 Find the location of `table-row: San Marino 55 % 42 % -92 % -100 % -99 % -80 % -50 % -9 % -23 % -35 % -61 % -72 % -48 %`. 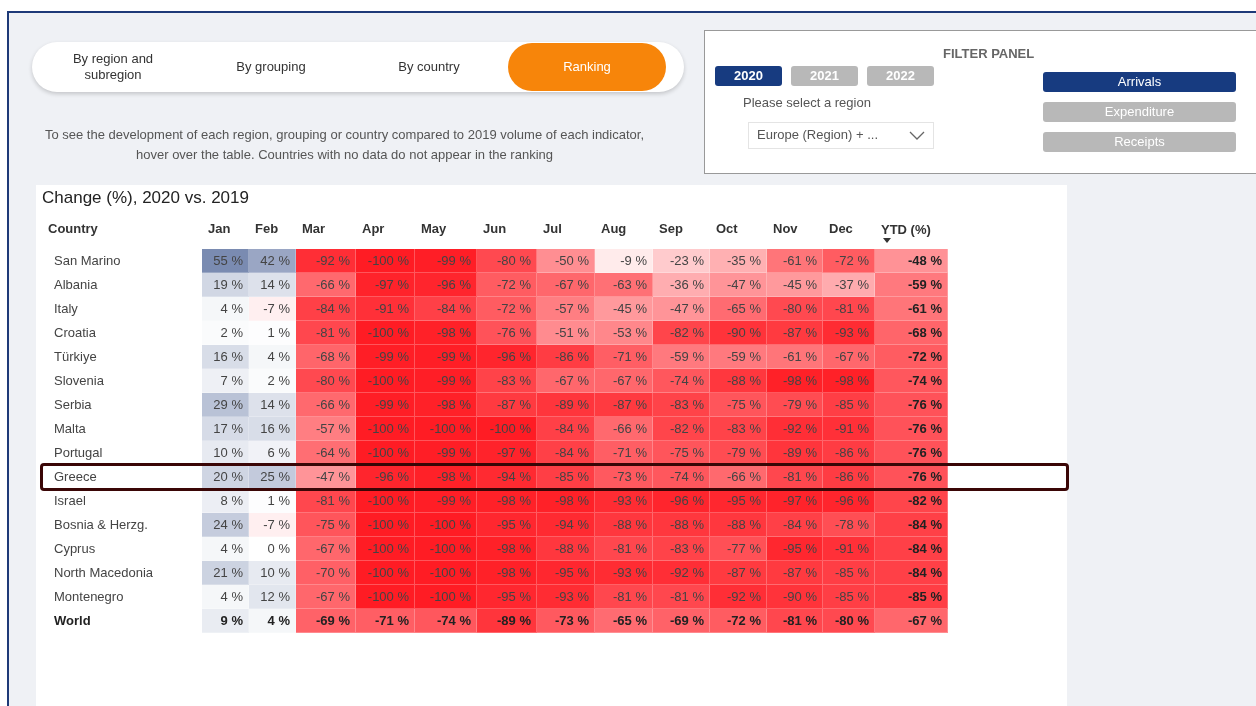

table-row: San Marino 55 % 42 % -92 % -100 % -99 % -80 % -50 % -9 % -23 % -35 % -61 % -72 % -48 % is located at coordinates (554, 261).